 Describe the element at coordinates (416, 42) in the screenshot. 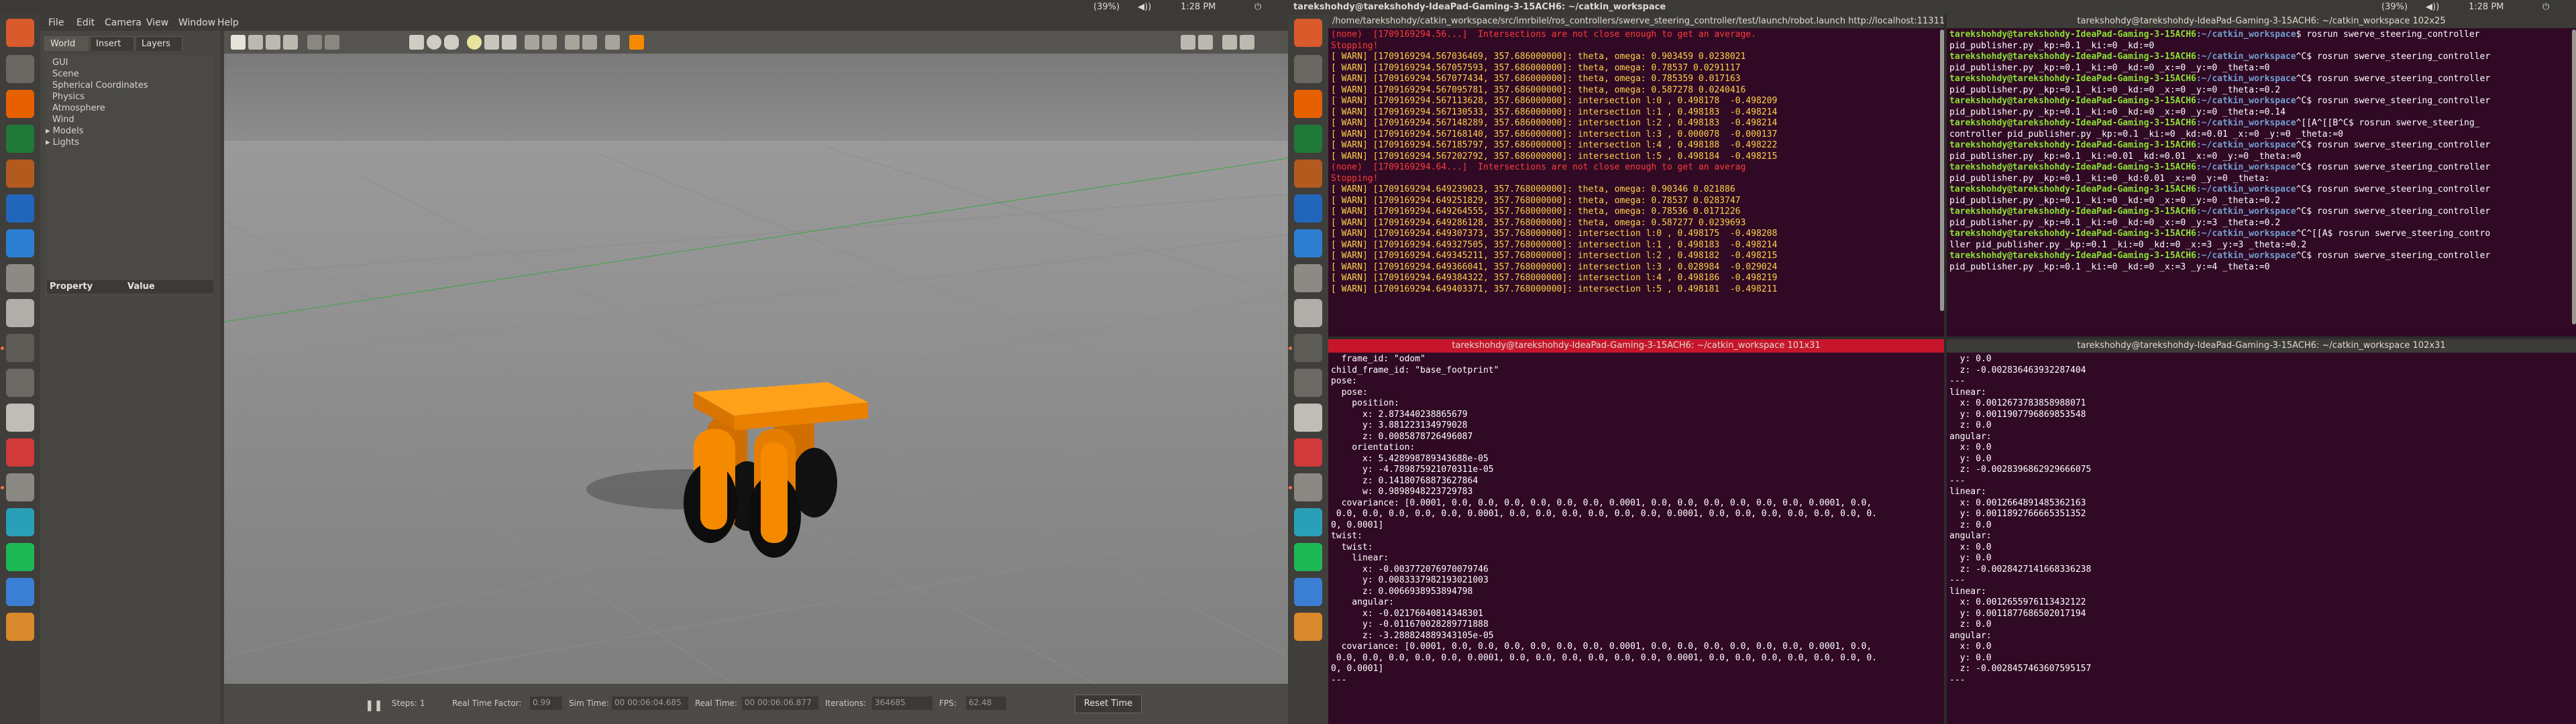

I see `box-shape-icon` at that location.